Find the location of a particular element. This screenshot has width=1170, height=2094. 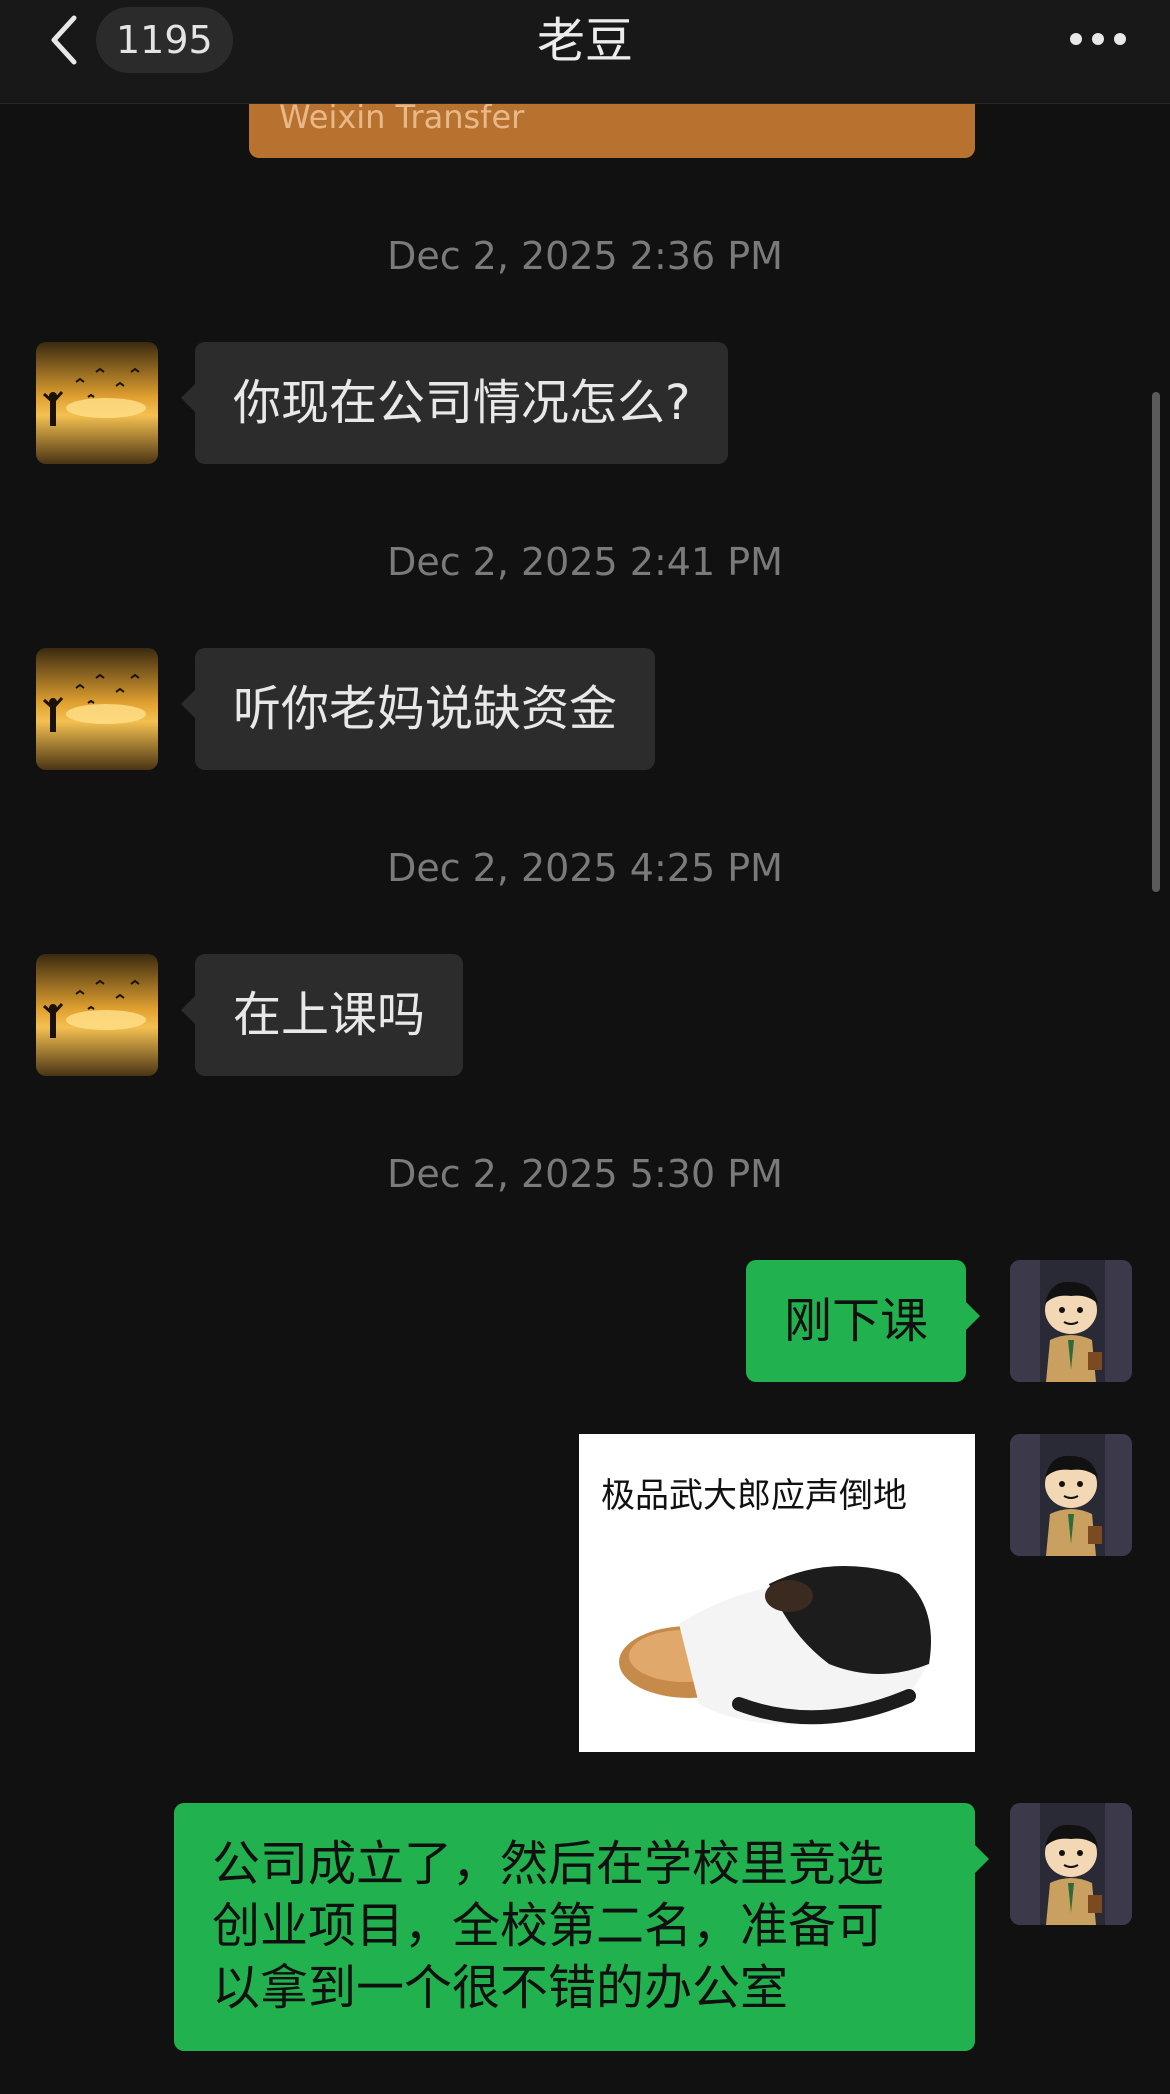

incoming-message-bubble: 听你老妈说缺资金 is located at coordinates (418, 709).